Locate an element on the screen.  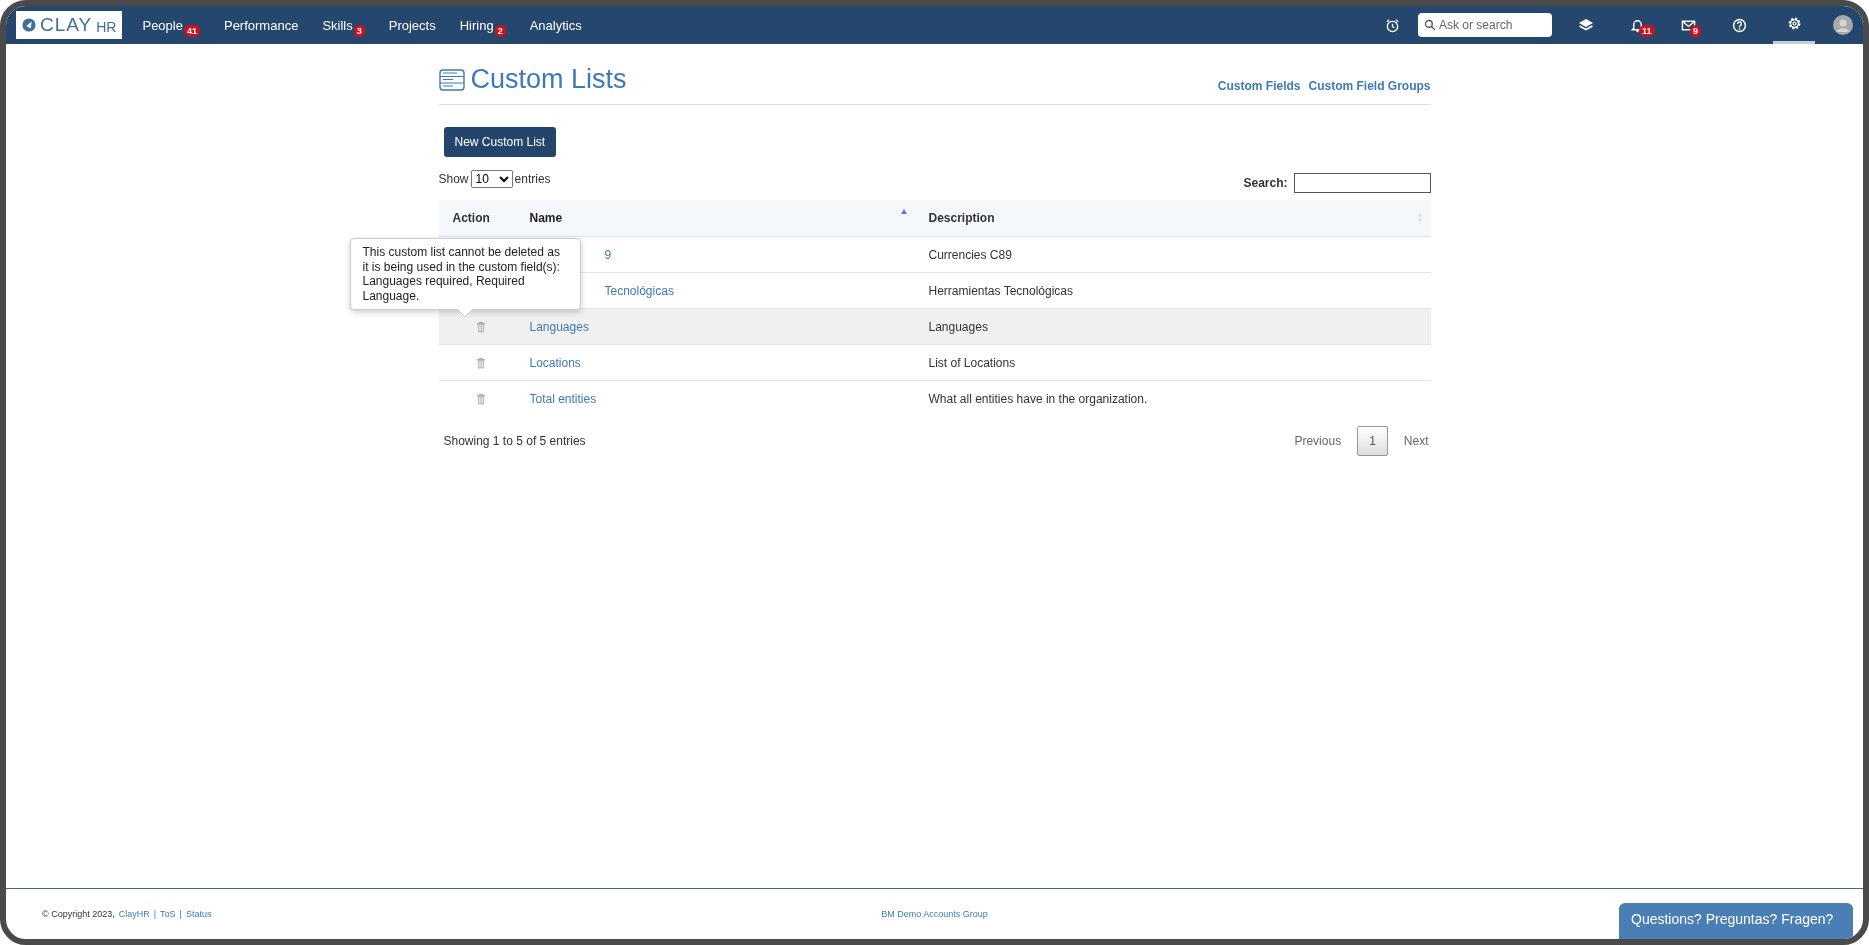
copyright-text: © Copyright 2023, is located at coordinates (78, 914).